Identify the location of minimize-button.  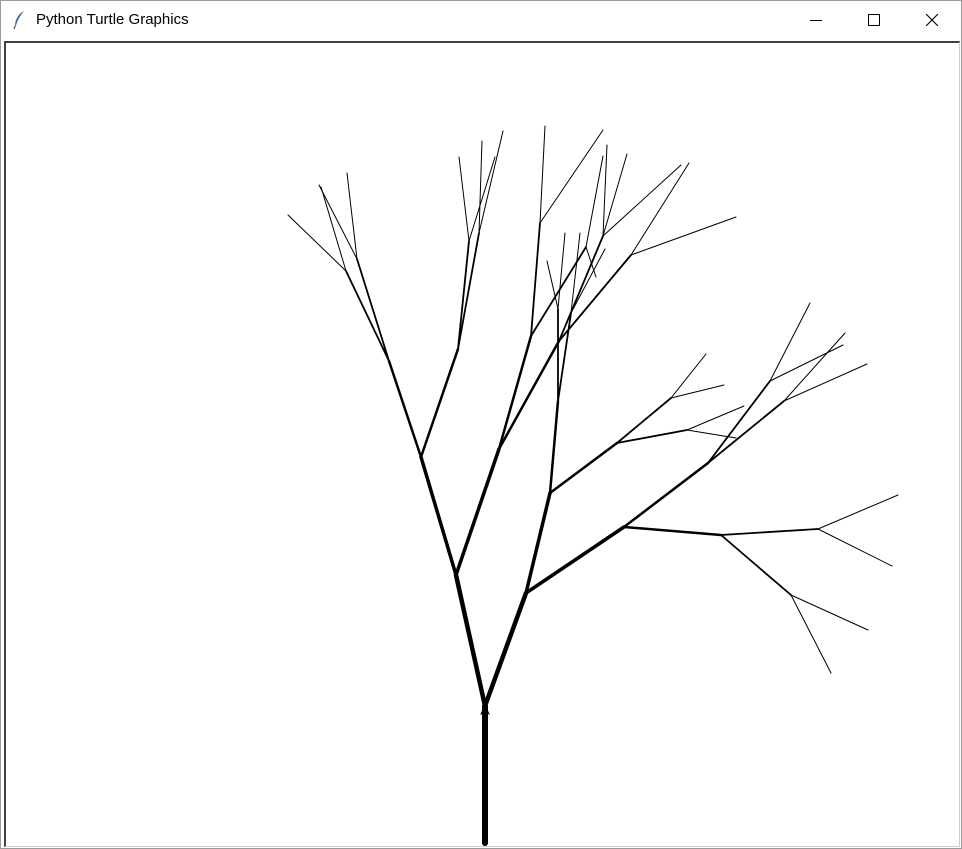
(816, 20).